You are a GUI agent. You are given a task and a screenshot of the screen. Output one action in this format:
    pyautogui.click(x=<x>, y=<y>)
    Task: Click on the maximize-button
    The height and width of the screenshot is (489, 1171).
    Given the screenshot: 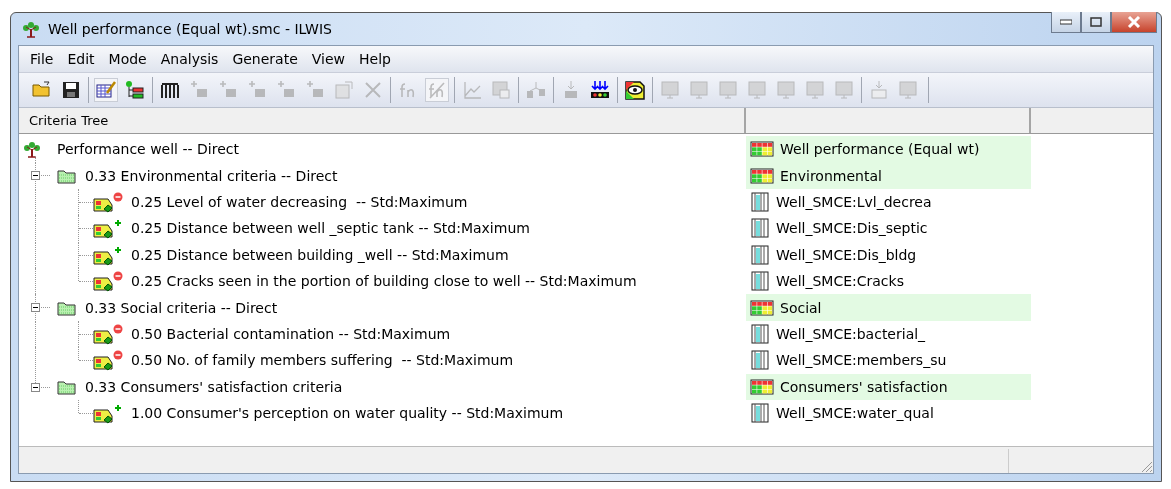 What is the action you would take?
    pyautogui.click(x=1096, y=22)
    